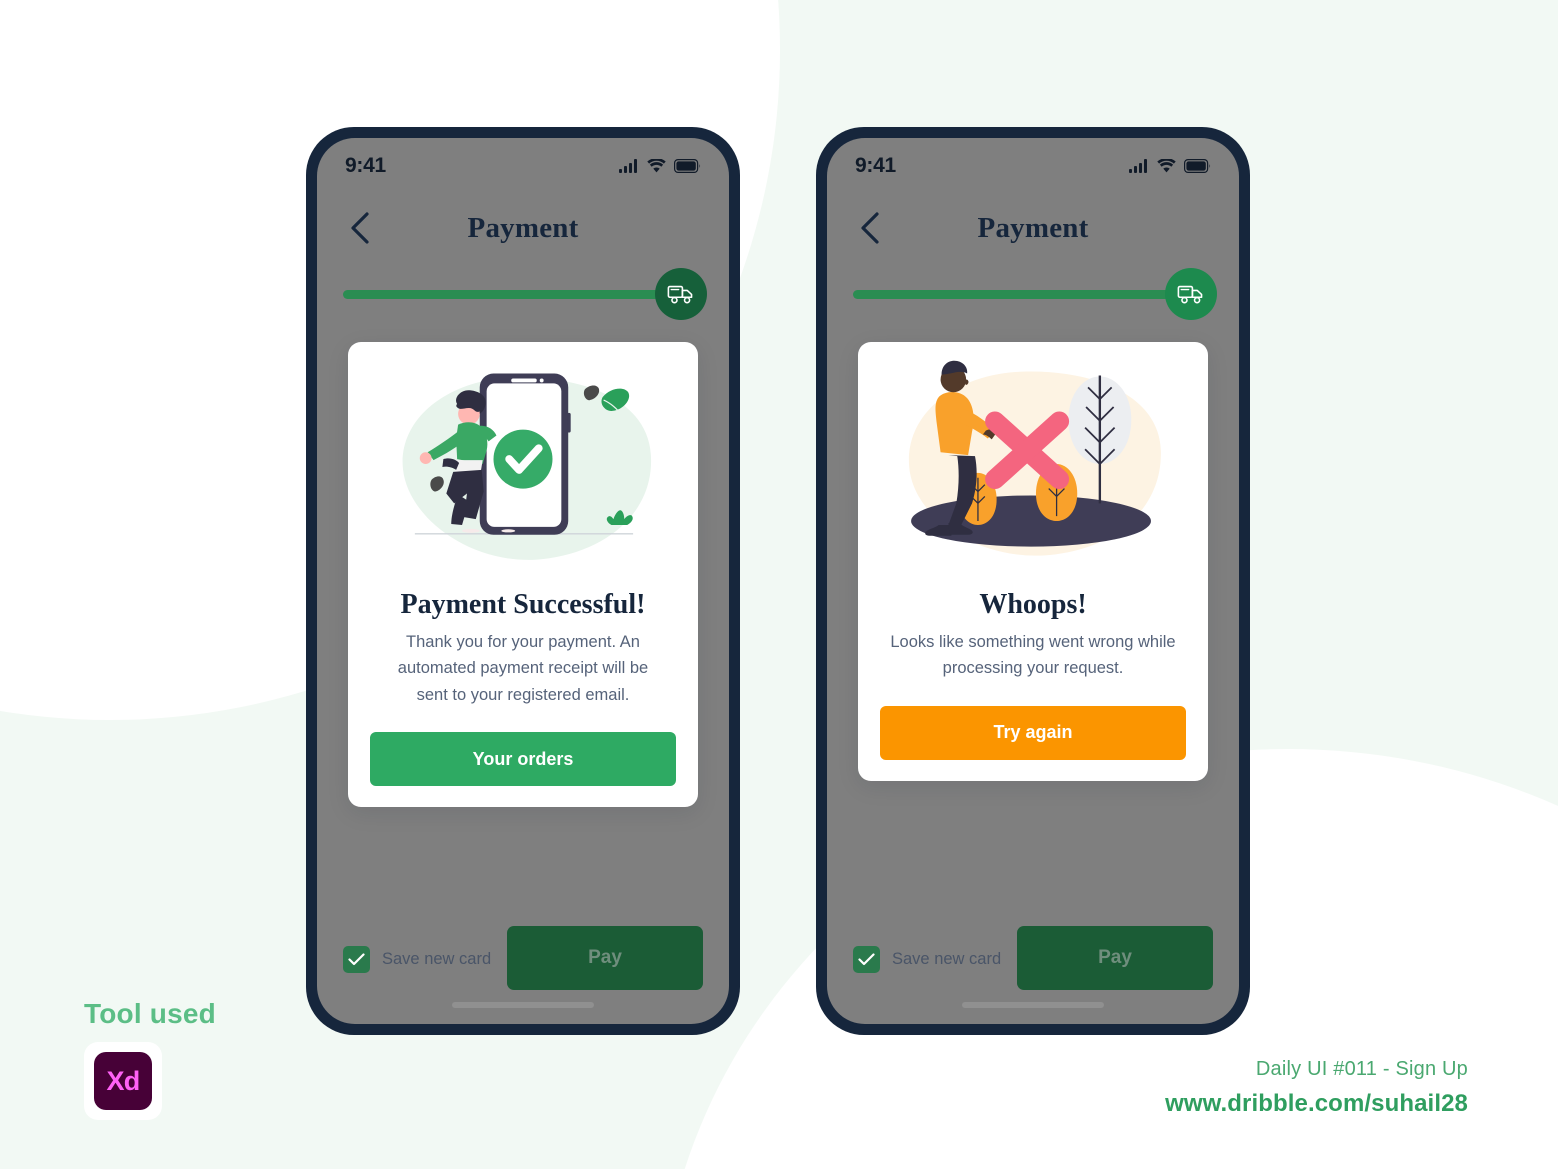 The width and height of the screenshot is (1558, 1169). I want to click on adobe-xd-icon-tile: Xd, so click(123, 1081).